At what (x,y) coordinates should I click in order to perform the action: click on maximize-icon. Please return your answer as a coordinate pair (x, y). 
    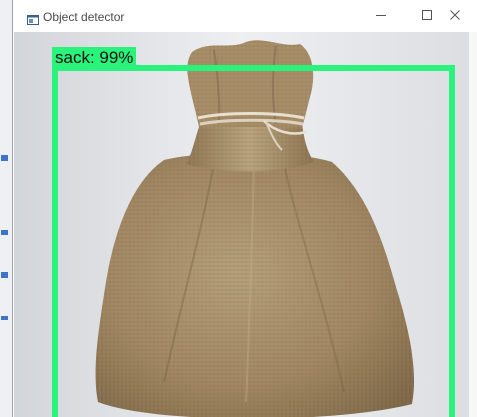
    Looking at the image, I should click on (427, 16).